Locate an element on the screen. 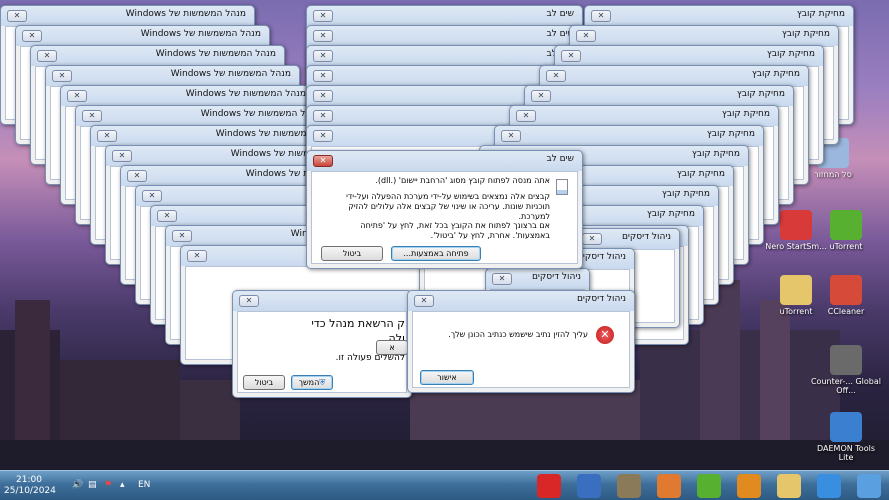 This screenshot has height=500, width=889. clock: 21:00 25/10/2024 is located at coordinates (30, 486).